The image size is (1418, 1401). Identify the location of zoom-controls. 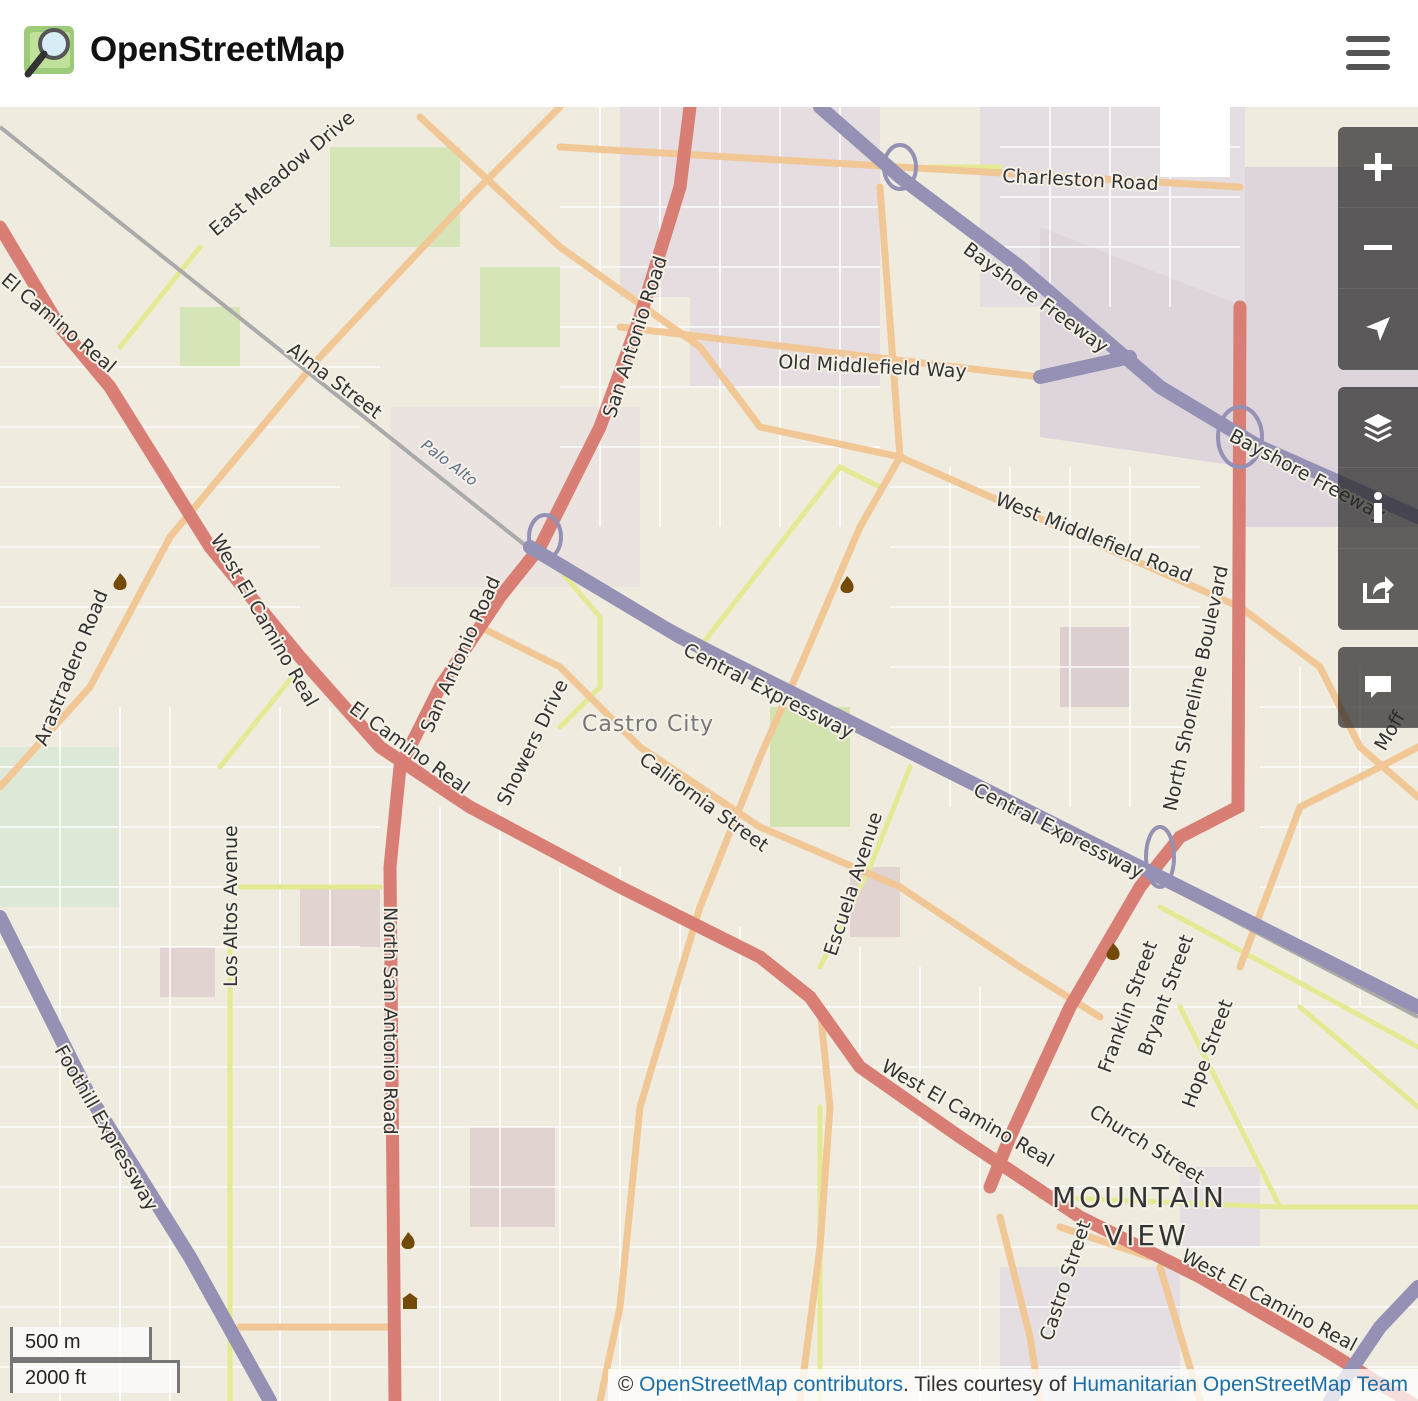
(1378, 248).